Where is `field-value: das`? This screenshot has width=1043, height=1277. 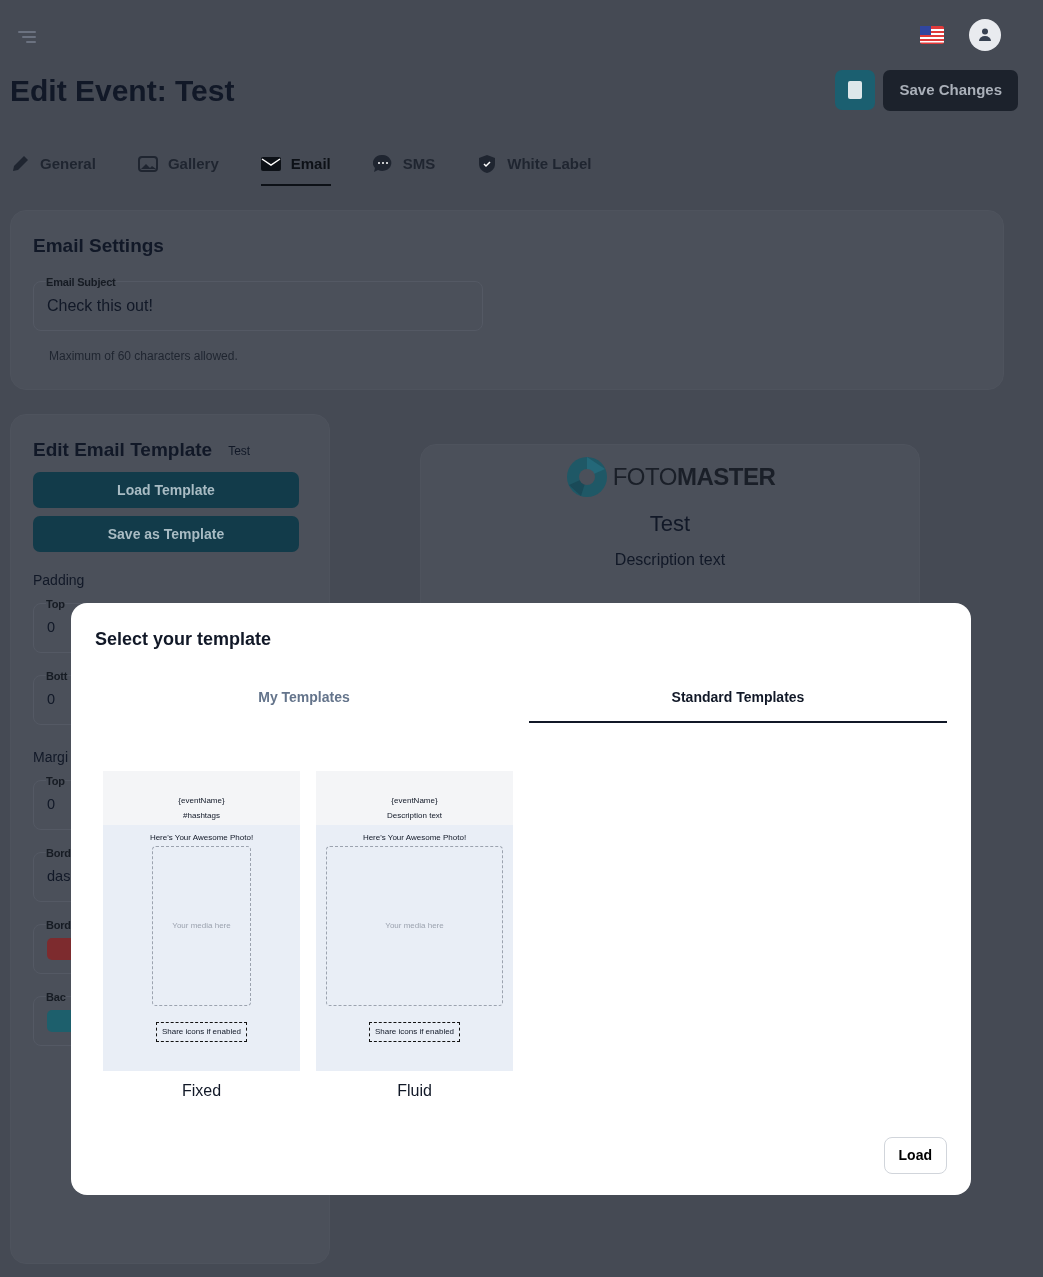 field-value: das is located at coordinates (59, 877).